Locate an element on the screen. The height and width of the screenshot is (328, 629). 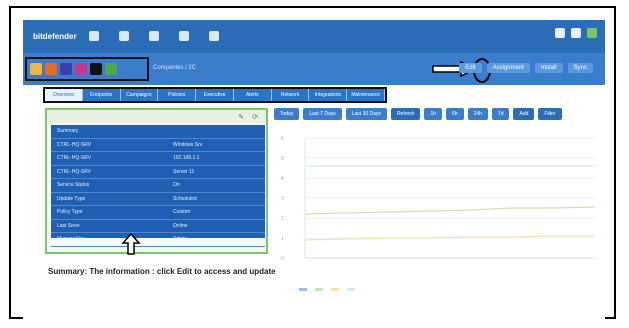
top-right-controls is located at coordinates (576, 33).